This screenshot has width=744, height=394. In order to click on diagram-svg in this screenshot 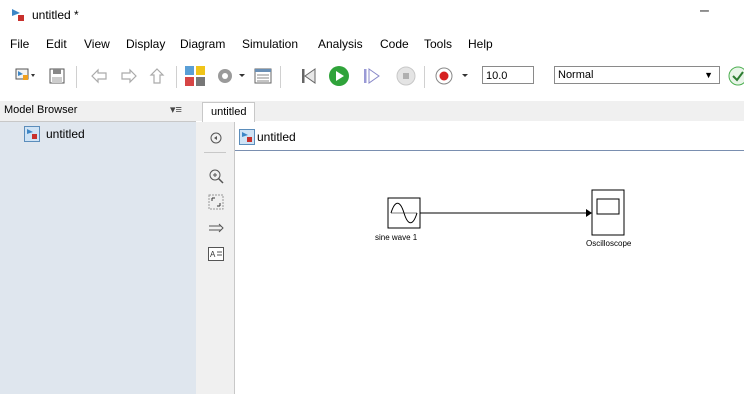, I will do `click(506, 212)`.